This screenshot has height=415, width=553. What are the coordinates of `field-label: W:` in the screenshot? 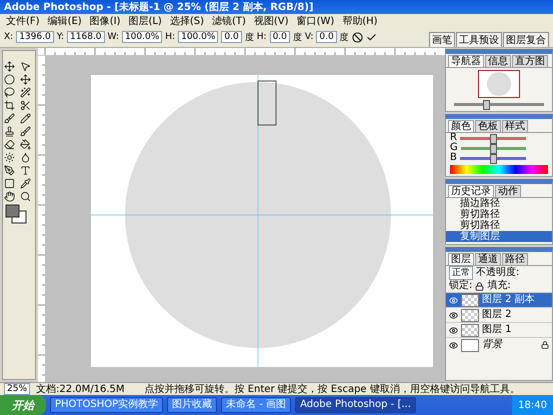 It's located at (113, 37).